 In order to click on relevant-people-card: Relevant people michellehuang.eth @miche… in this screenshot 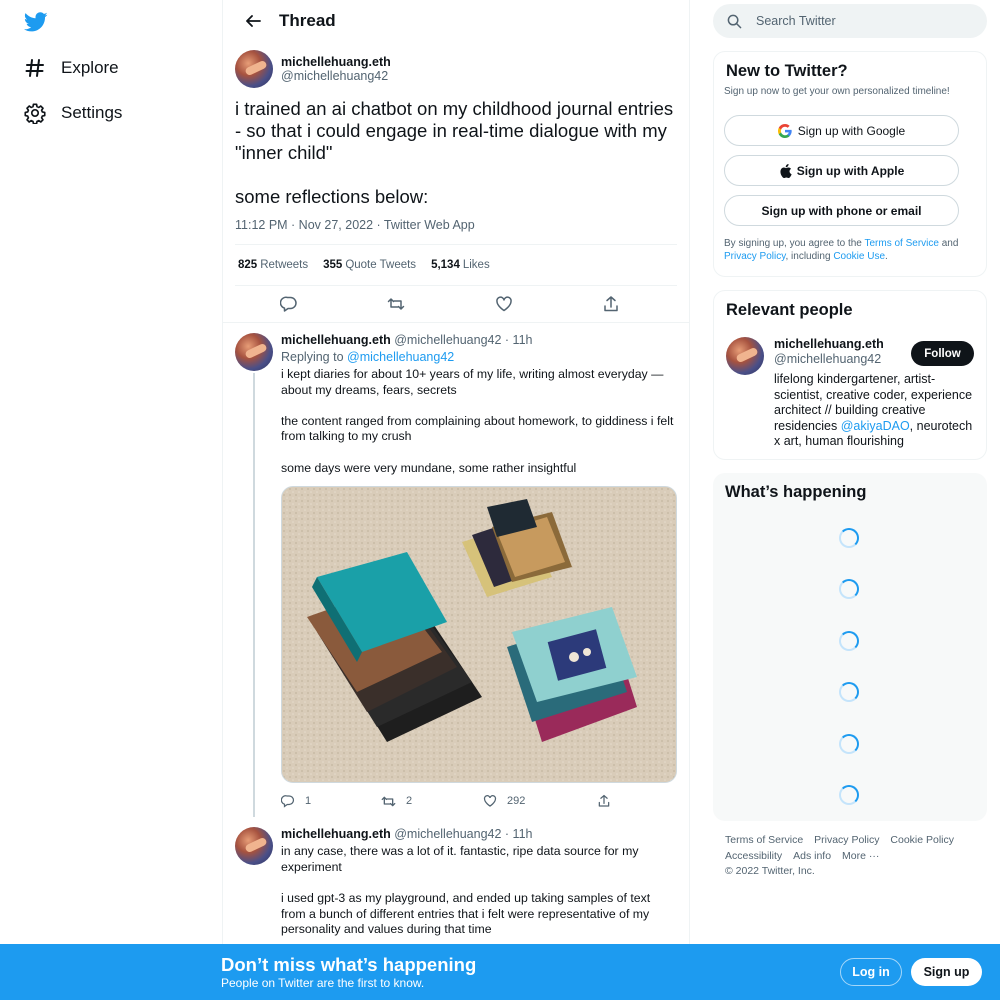, I will do `click(850, 375)`.